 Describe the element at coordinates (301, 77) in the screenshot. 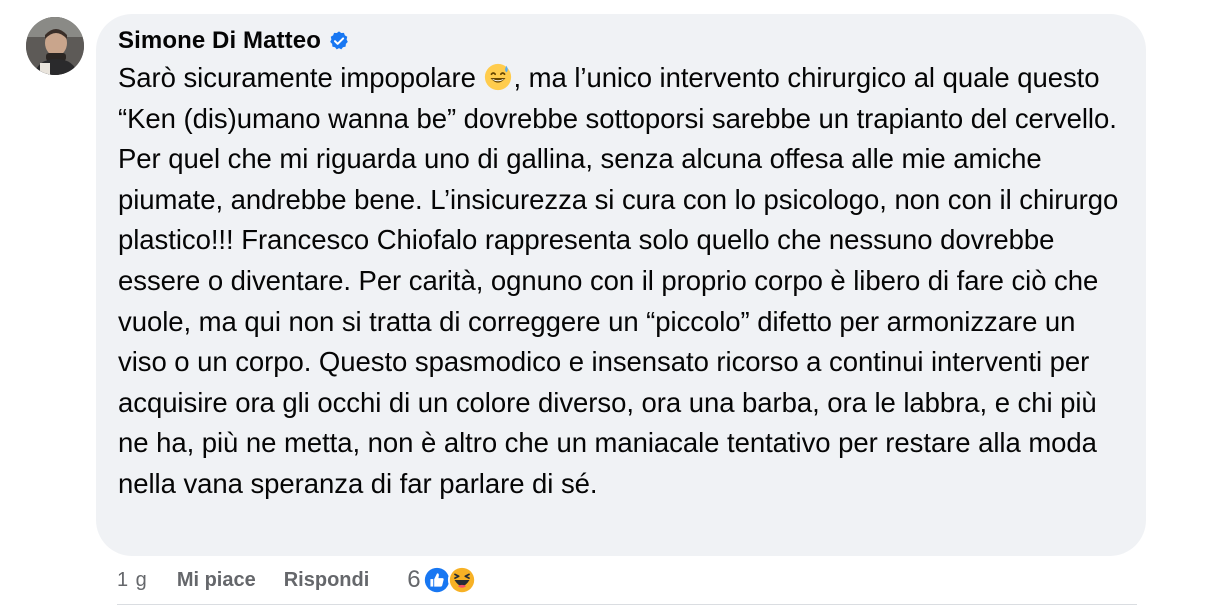

I see `comment-text-part-1: Sarò sicuramente impopolare` at that location.